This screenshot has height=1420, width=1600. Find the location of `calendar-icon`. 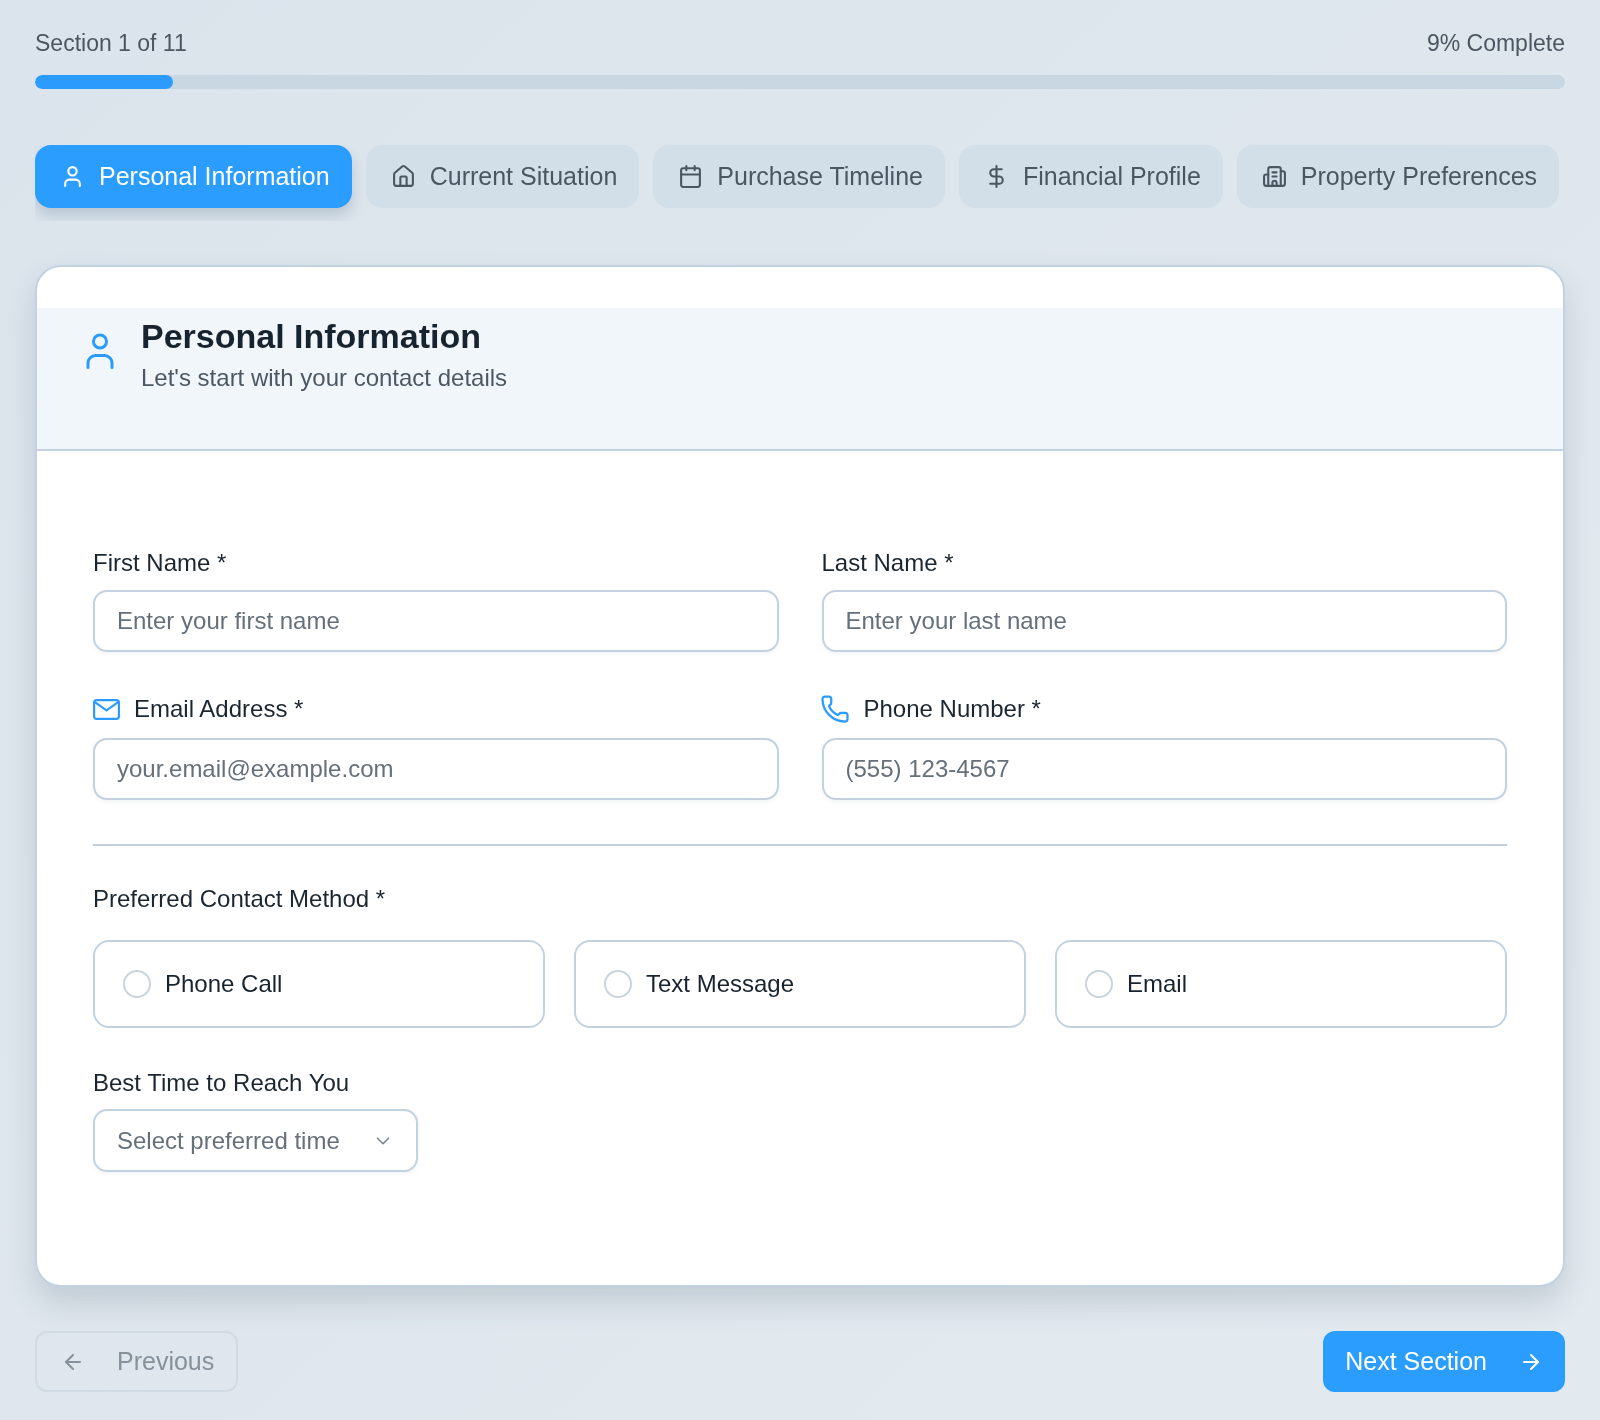

calendar-icon is located at coordinates (691, 176).